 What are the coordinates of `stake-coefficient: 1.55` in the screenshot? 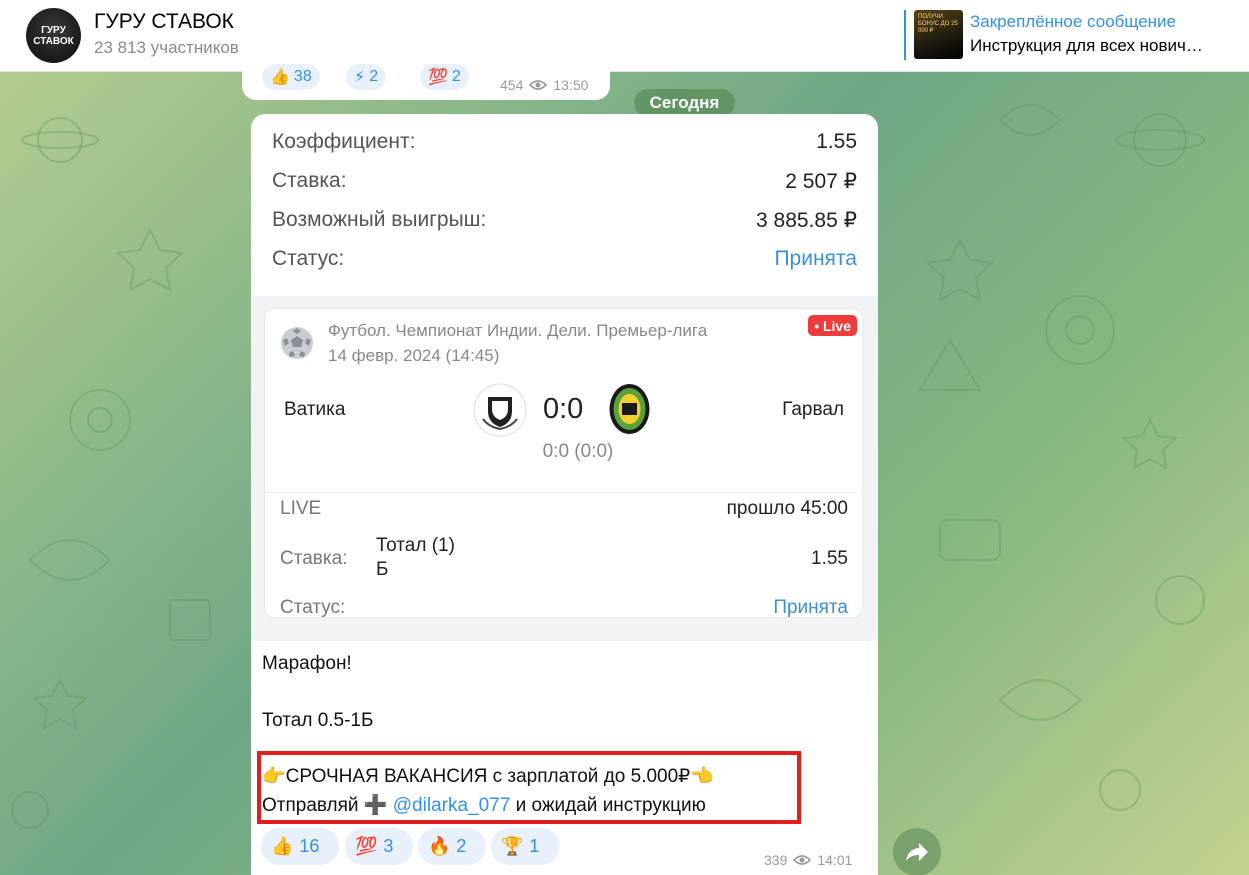 It's located at (829, 558).